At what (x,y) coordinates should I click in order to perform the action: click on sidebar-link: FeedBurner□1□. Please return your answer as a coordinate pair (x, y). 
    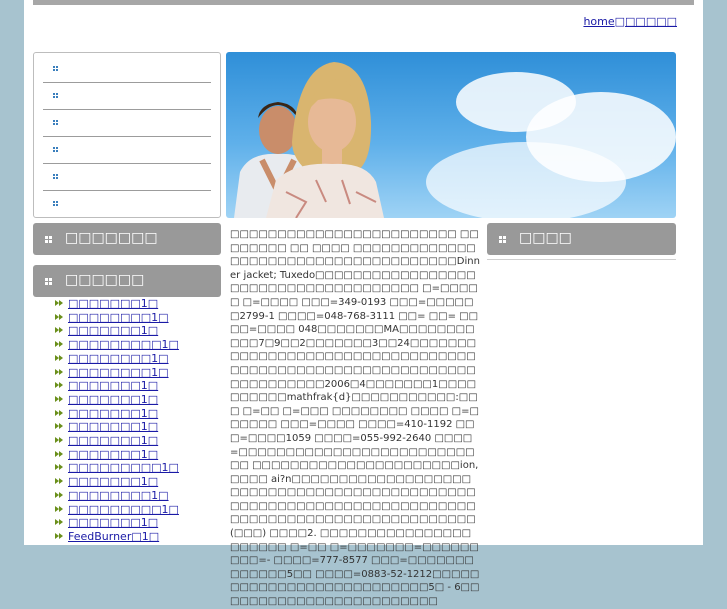
    Looking at the image, I should click on (113, 536).